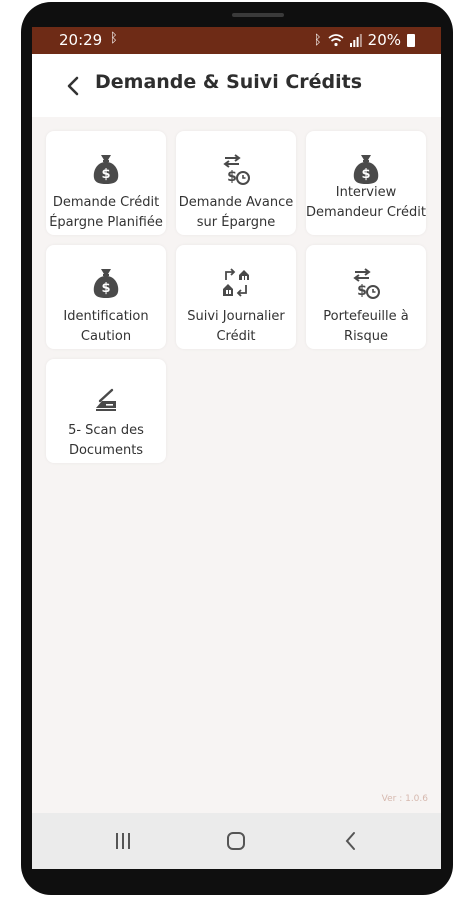 This screenshot has height=900, width=473. What do you see at coordinates (106, 212) in the screenshot?
I see `tile-label: Demande Crédit Épargne Planifiée` at bounding box center [106, 212].